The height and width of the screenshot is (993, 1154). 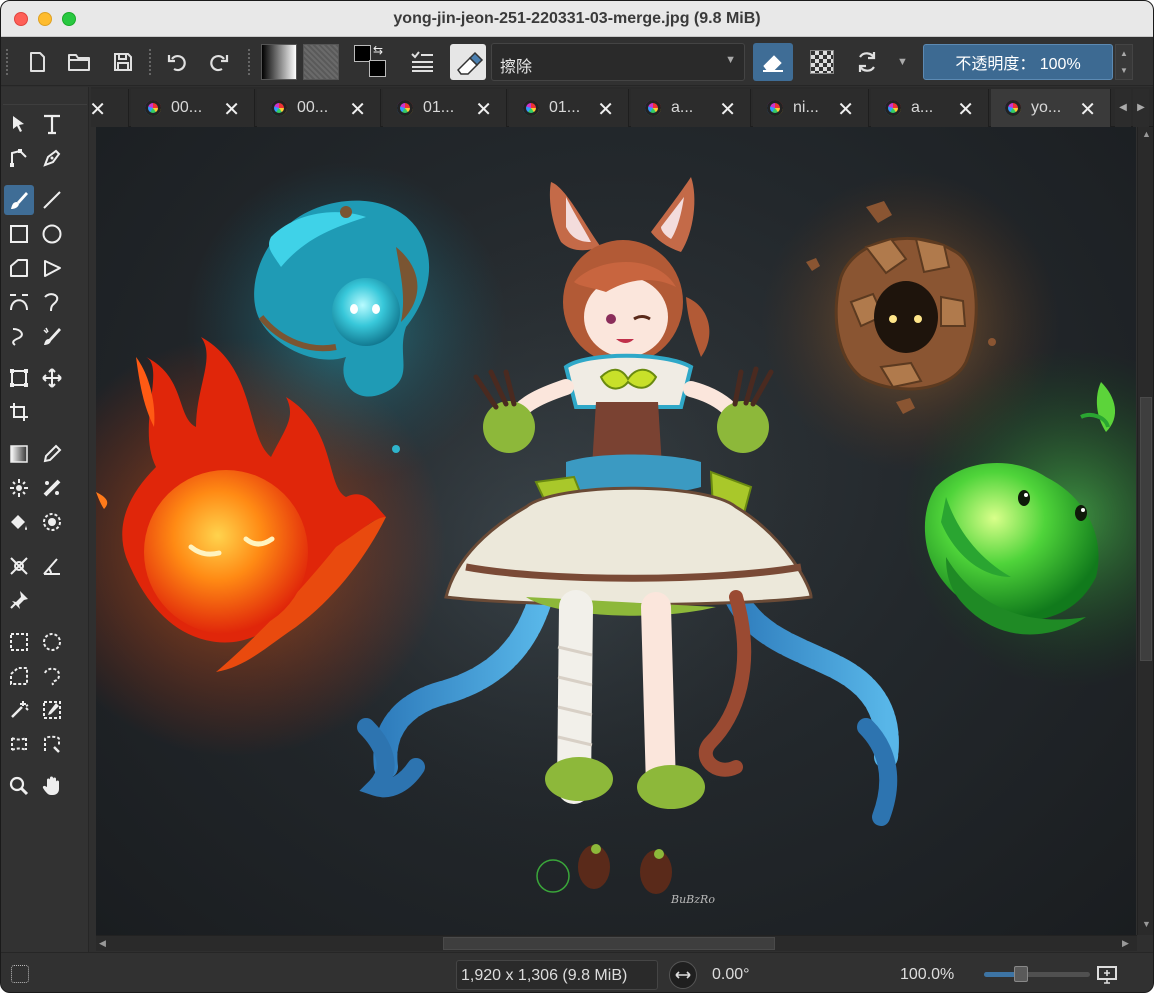 I want to click on save-icon, so click(x=123, y=62).